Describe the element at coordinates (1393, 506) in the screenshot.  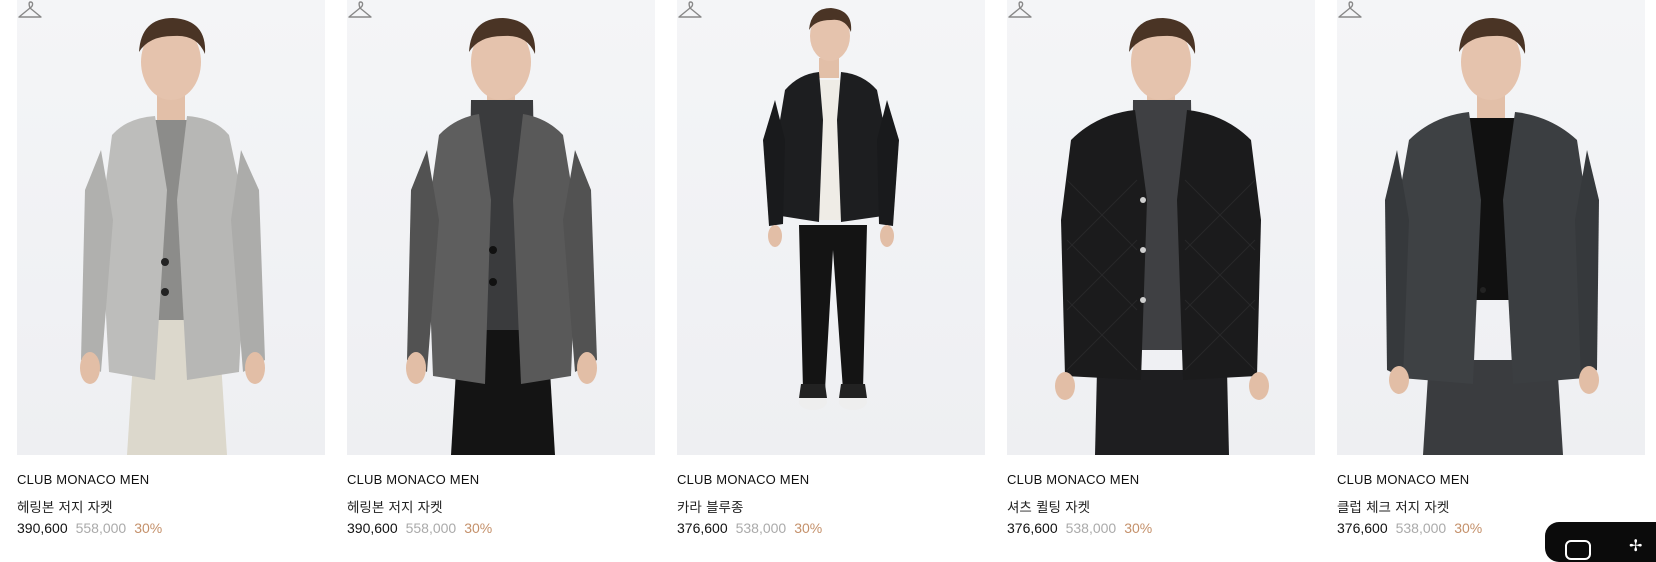
I see `product-name: 클럽 체크 저지 자켓` at that location.